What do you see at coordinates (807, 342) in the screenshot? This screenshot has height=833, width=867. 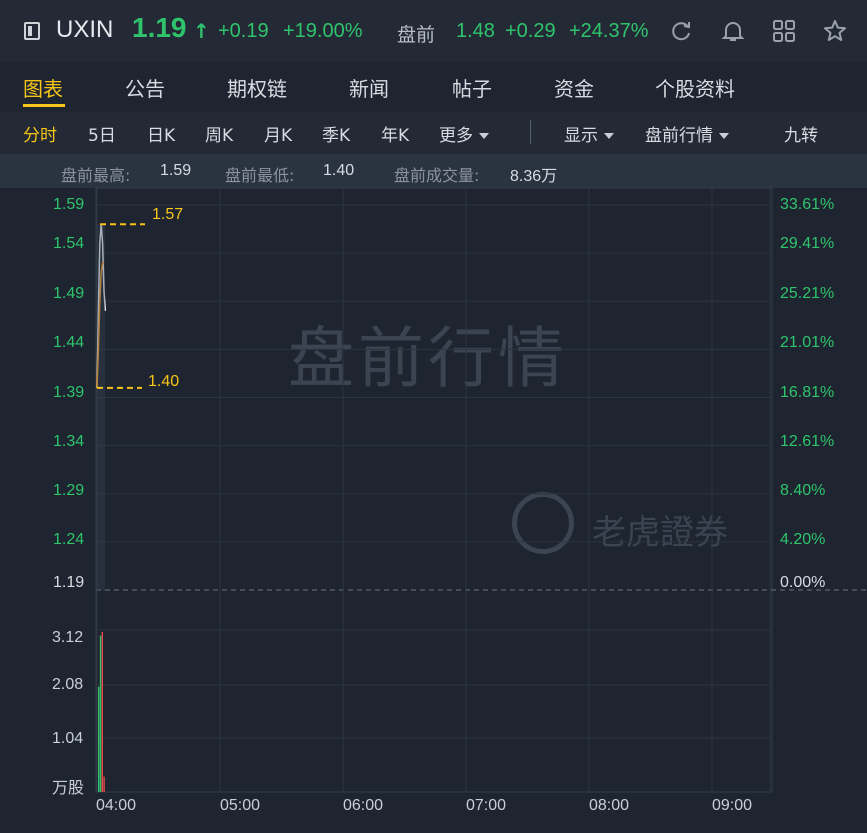 I see `y-pct-label: 21.01%` at bounding box center [807, 342].